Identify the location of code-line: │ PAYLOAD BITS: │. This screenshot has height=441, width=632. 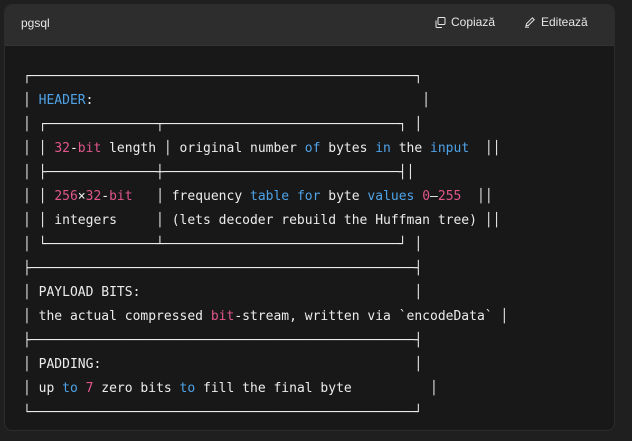
(265, 293).